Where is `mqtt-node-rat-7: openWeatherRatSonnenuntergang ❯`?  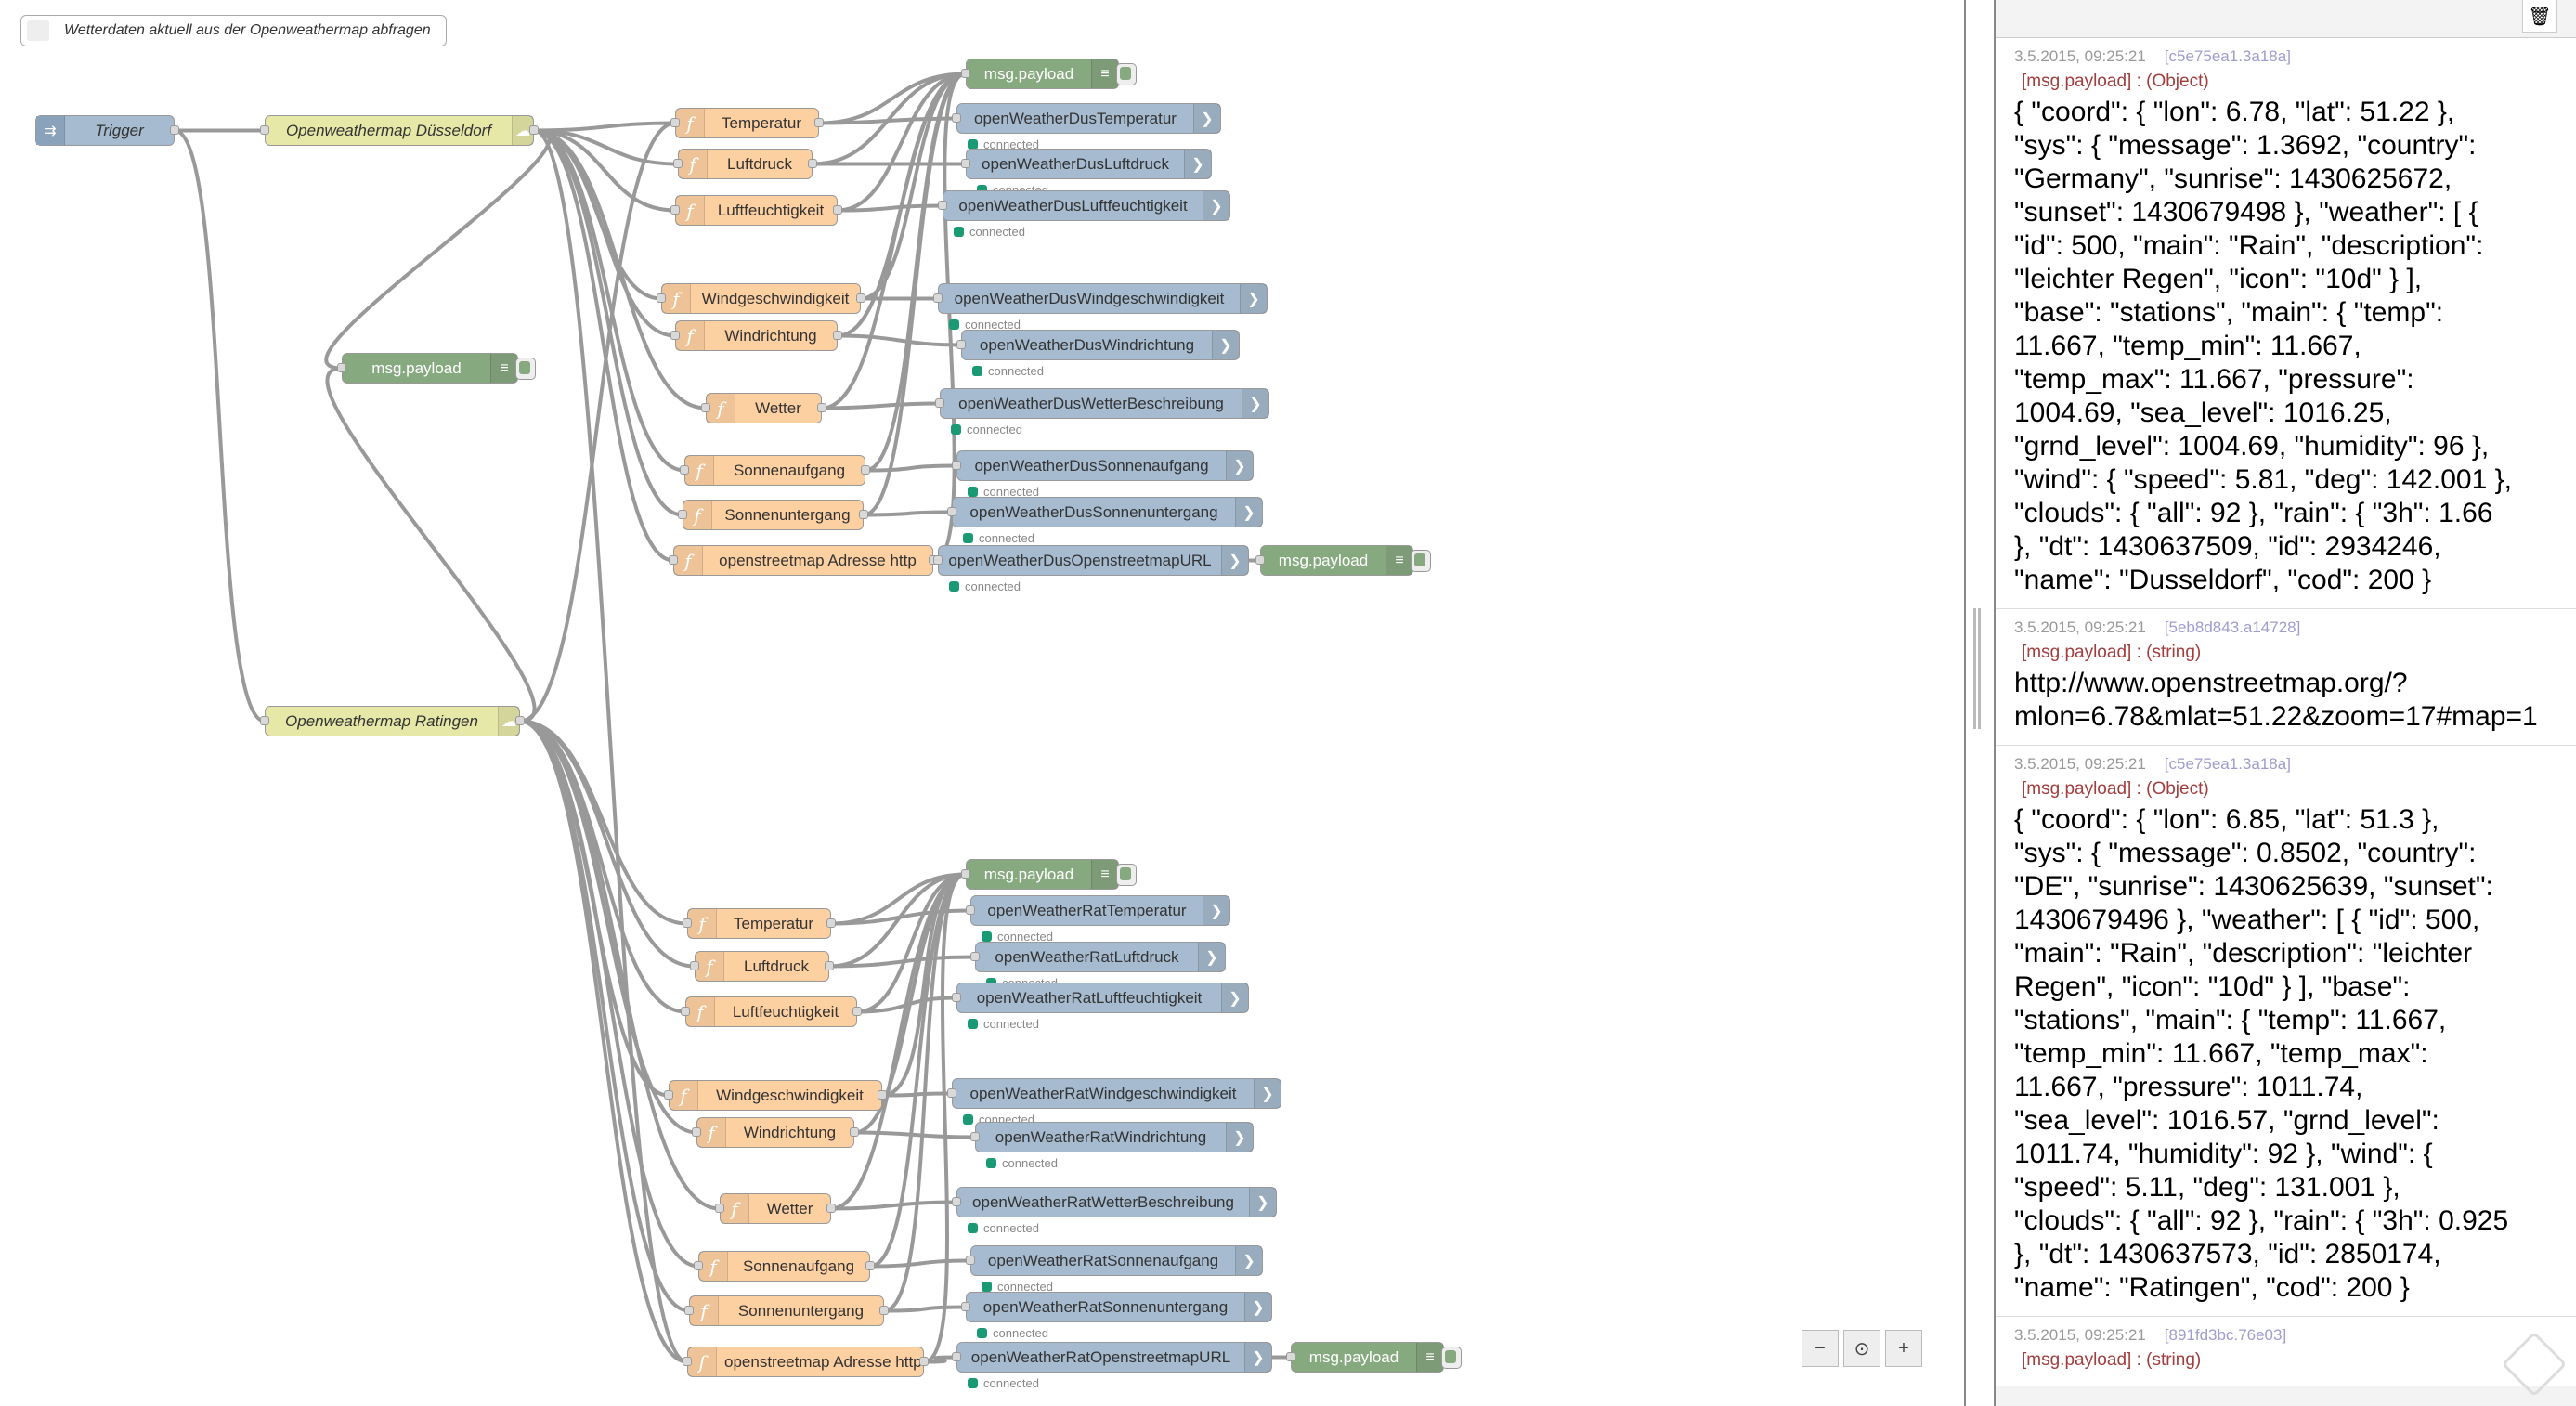 mqtt-node-rat-7: openWeatherRatSonnenuntergang ❯ is located at coordinates (1116, 1307).